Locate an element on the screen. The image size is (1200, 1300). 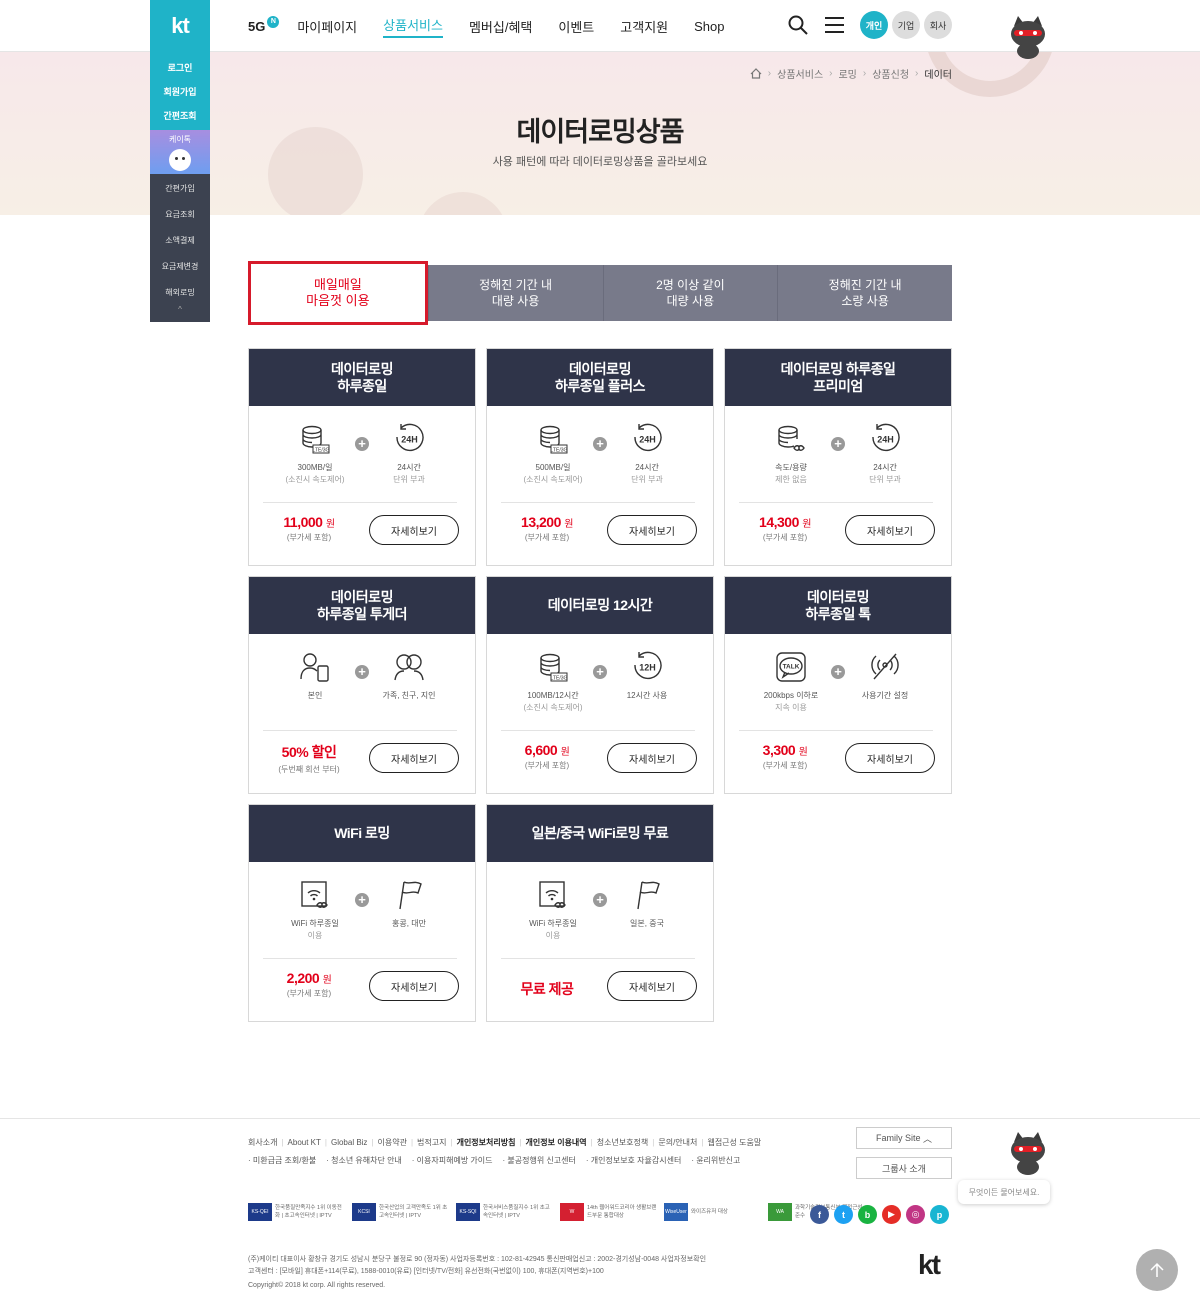
quick-join: 회원가입 is located at coordinates (180, 92).